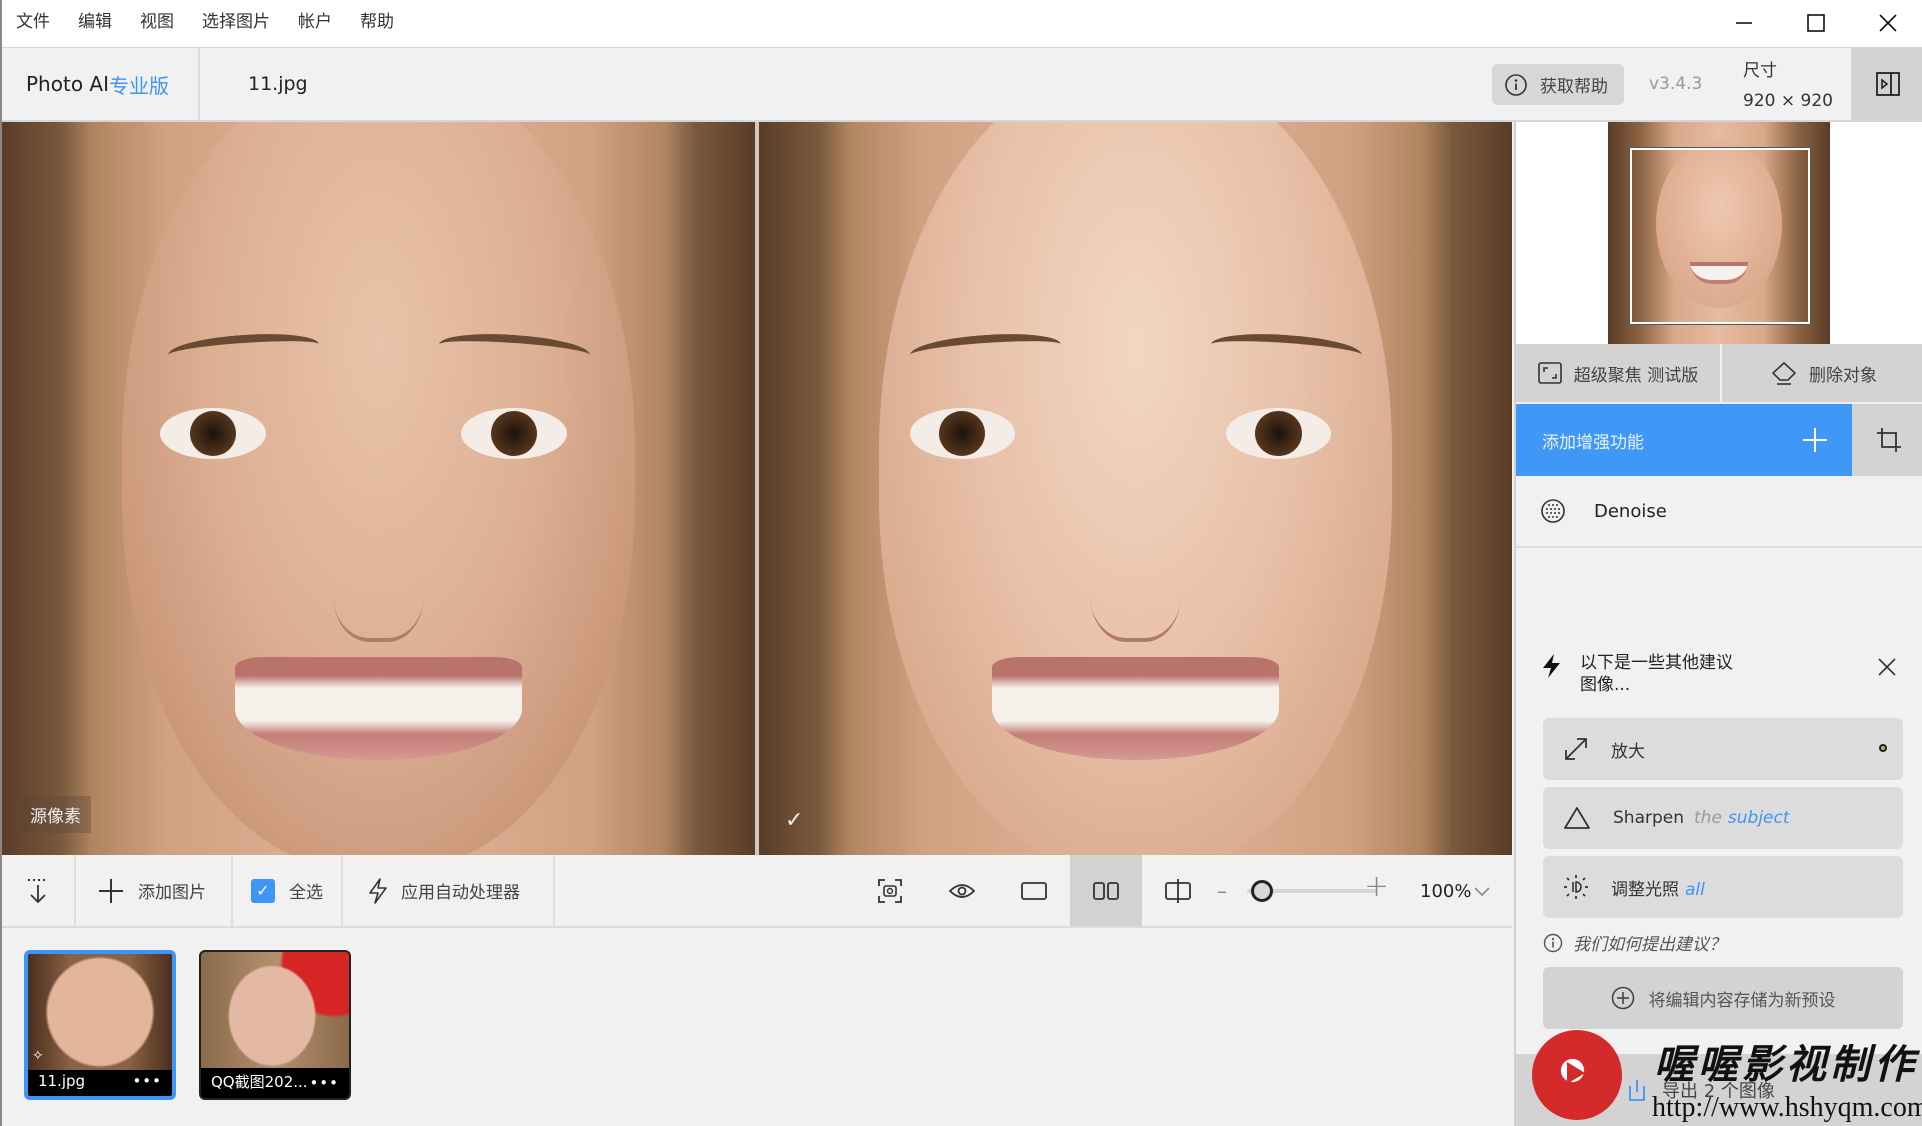 Image resolution: width=1922 pixels, height=1126 pixels. What do you see at coordinates (460, 893) in the screenshot?
I see `autopilot-label: 应用自动处理器` at bounding box center [460, 893].